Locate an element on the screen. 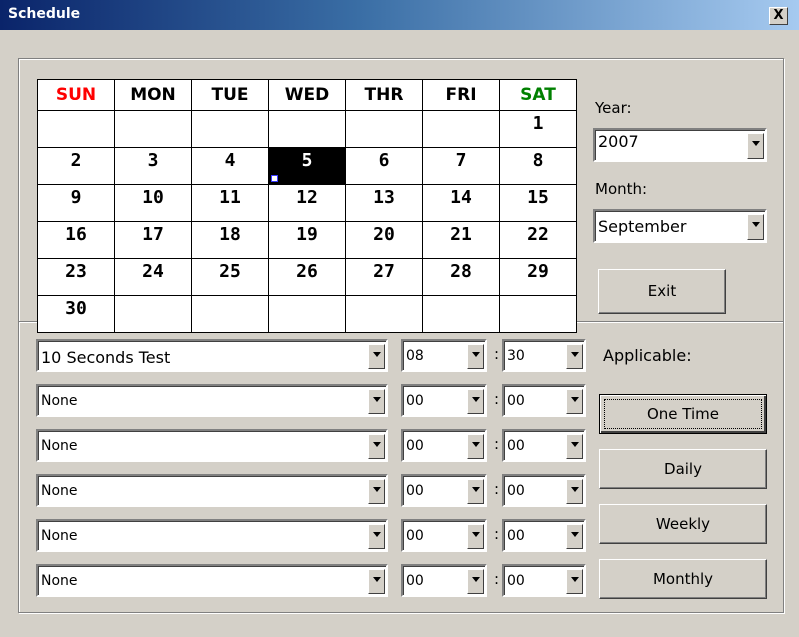 This screenshot has height=637, width=799. task-select: 10 Seconds Test is located at coordinates (212, 355).